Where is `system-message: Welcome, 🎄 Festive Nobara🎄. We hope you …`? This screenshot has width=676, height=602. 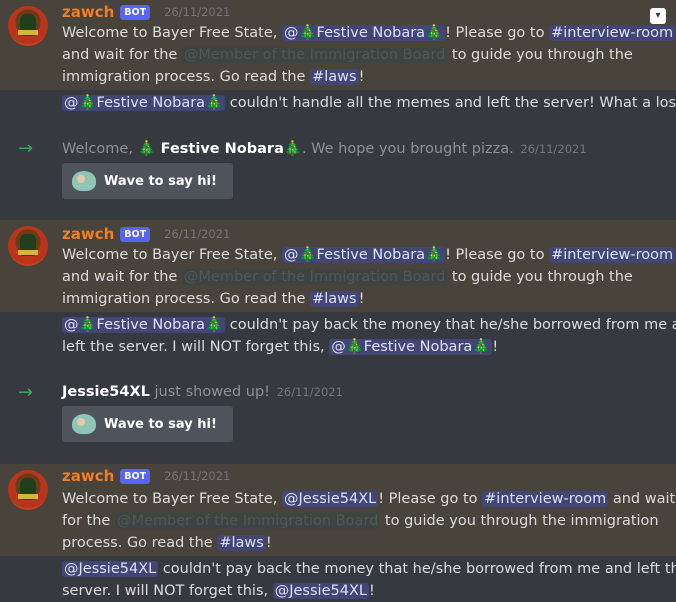
system-message: Welcome, 🎄 Festive Nobara🎄. We hope you … is located at coordinates (324, 149).